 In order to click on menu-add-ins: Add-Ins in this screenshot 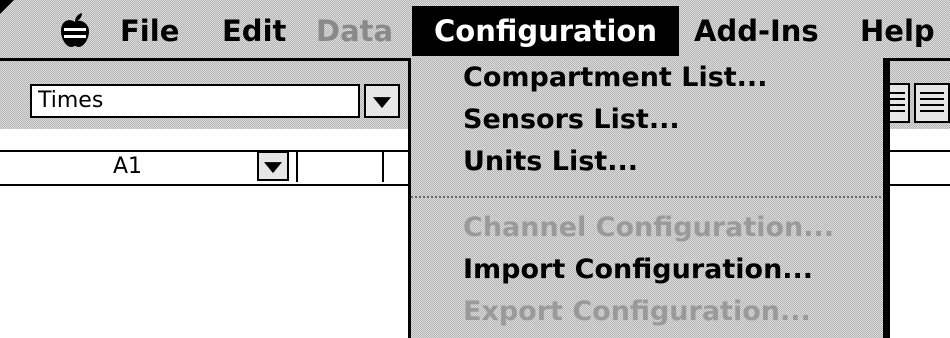, I will do `click(756, 31)`.